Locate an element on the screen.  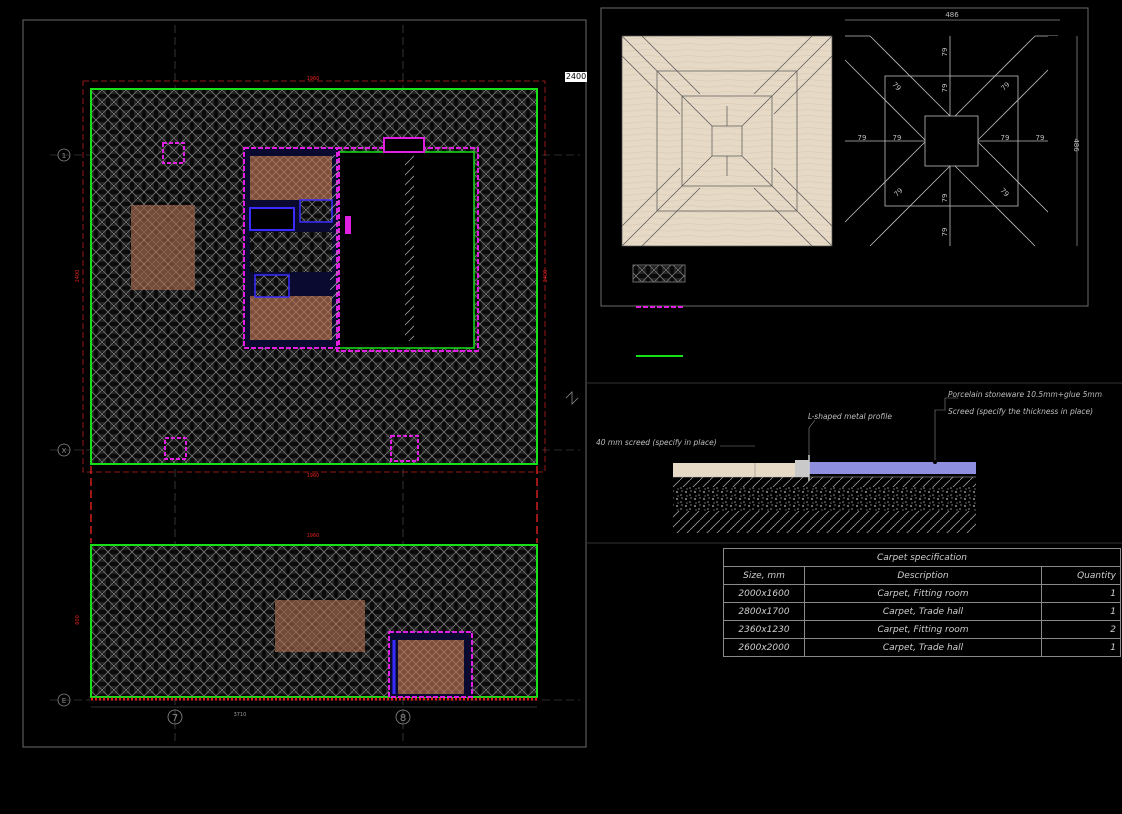
cell-size: 2600x2000 is located at coordinates (764, 647).